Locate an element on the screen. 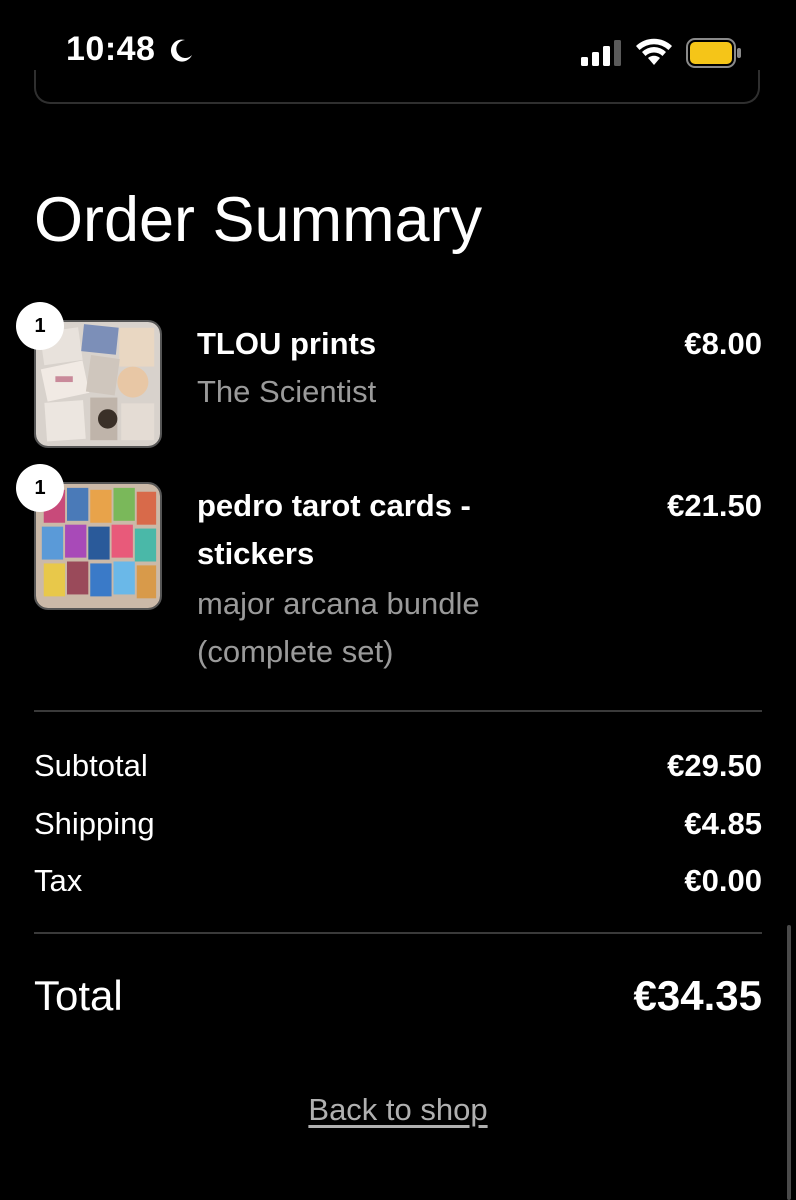  shipping-label: Shipping is located at coordinates (94, 823).